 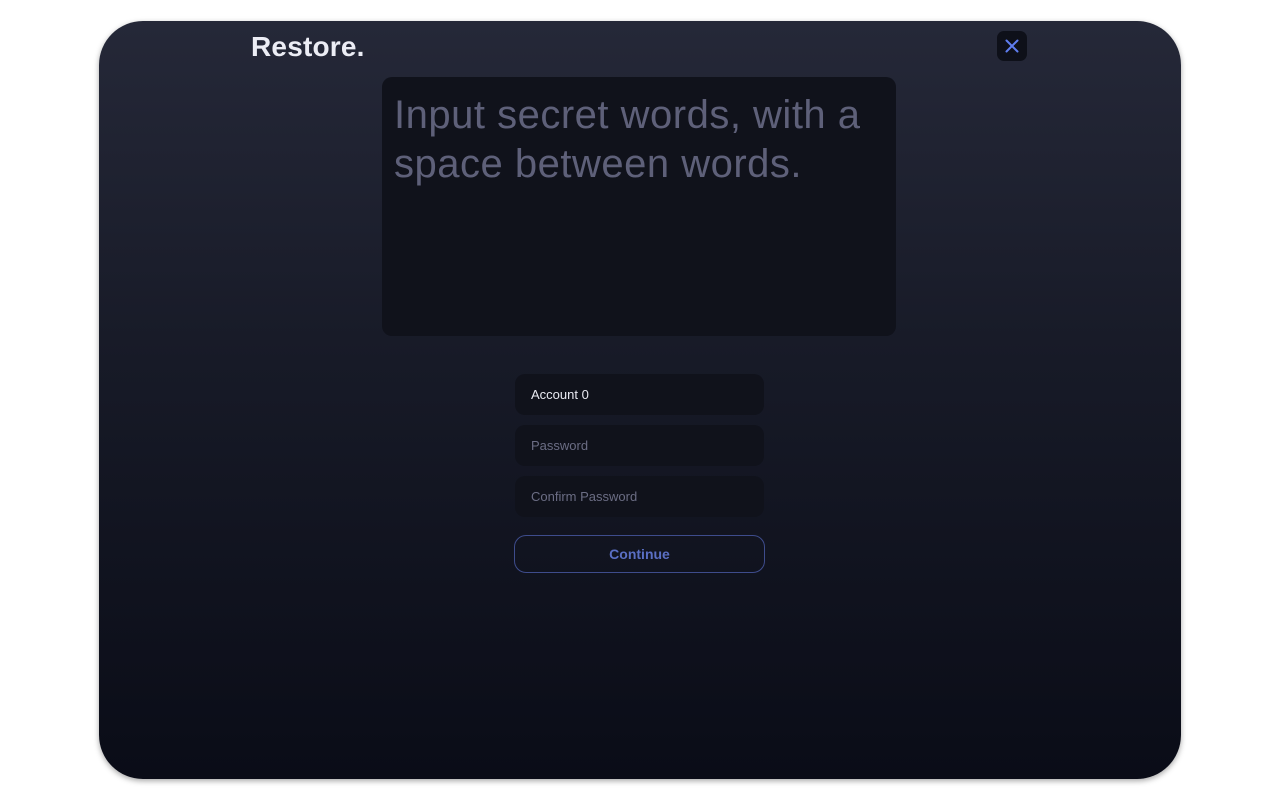 I want to click on account-field: Account 0, so click(x=639, y=394).